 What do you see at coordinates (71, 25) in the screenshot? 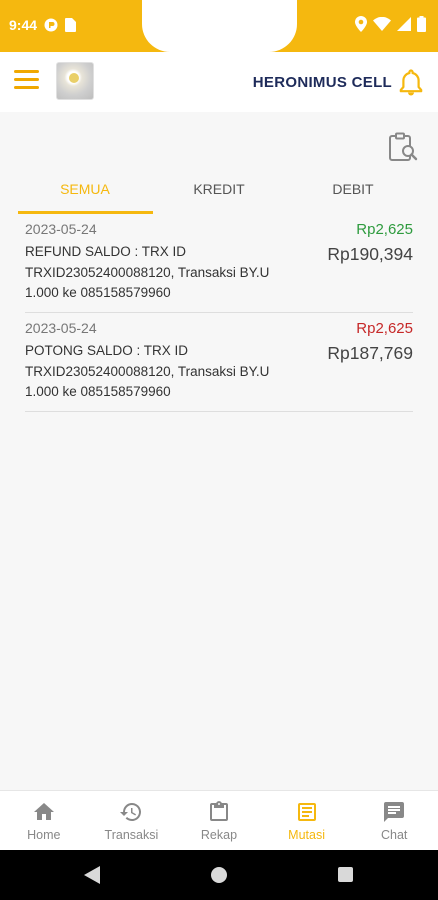
I see `sim-card-icon` at bounding box center [71, 25].